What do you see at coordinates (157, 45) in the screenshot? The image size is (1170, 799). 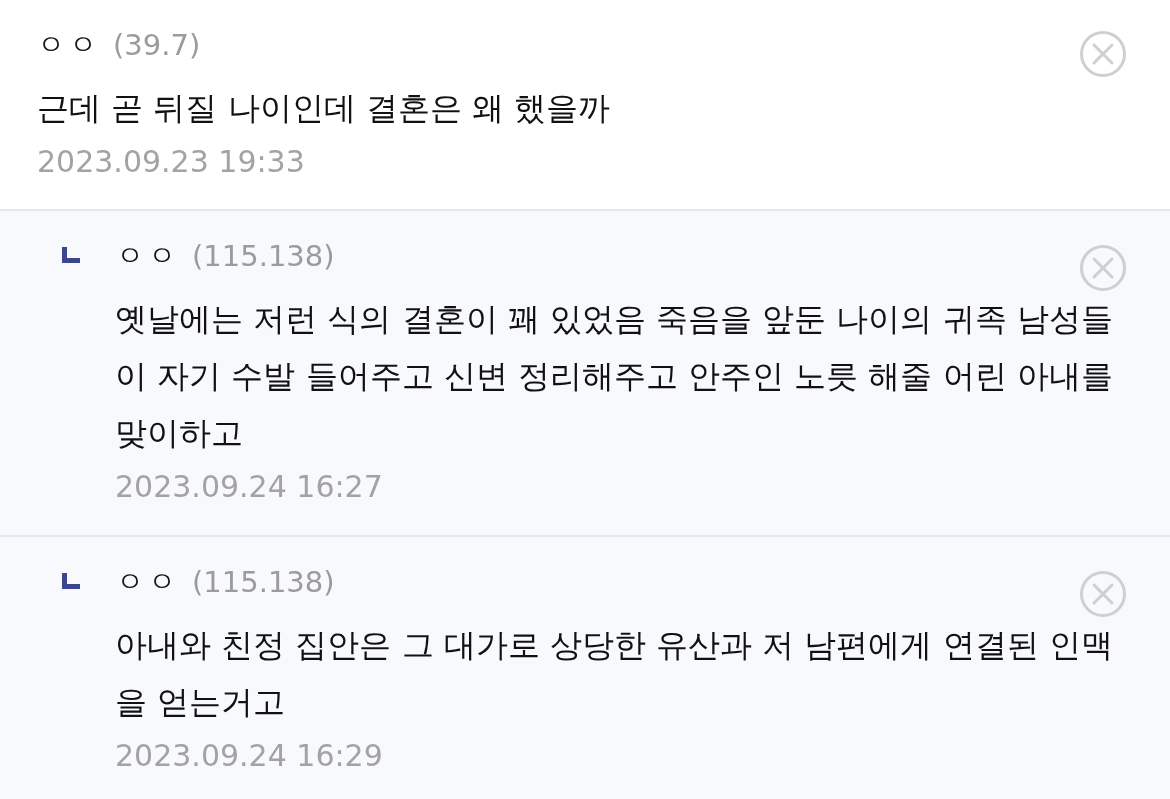 I see `ip-address: (39.7)` at bounding box center [157, 45].